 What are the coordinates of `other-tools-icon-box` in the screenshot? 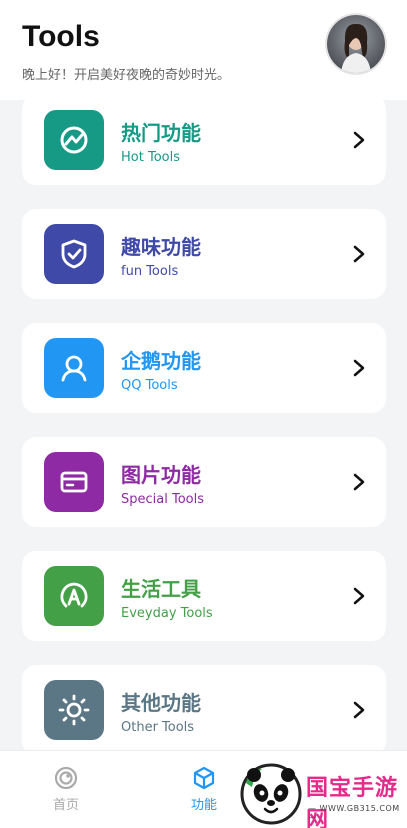 It's located at (74, 710).